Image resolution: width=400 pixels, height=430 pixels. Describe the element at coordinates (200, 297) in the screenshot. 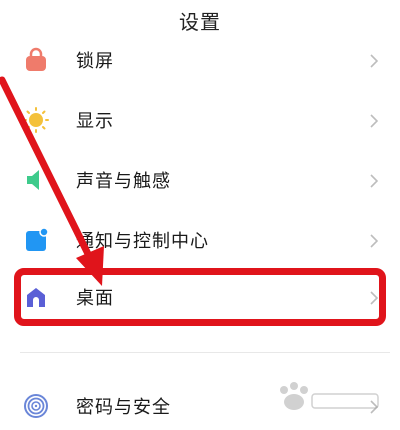

I see `settings-item-desktop: 桌面` at that location.